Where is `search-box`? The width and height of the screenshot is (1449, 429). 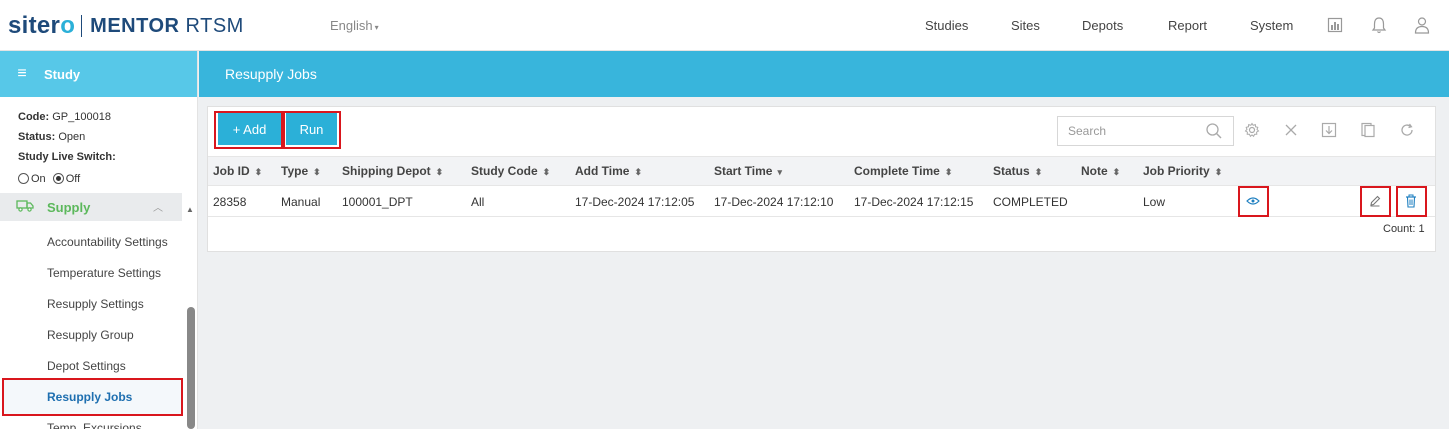
search-box is located at coordinates (1145, 131).